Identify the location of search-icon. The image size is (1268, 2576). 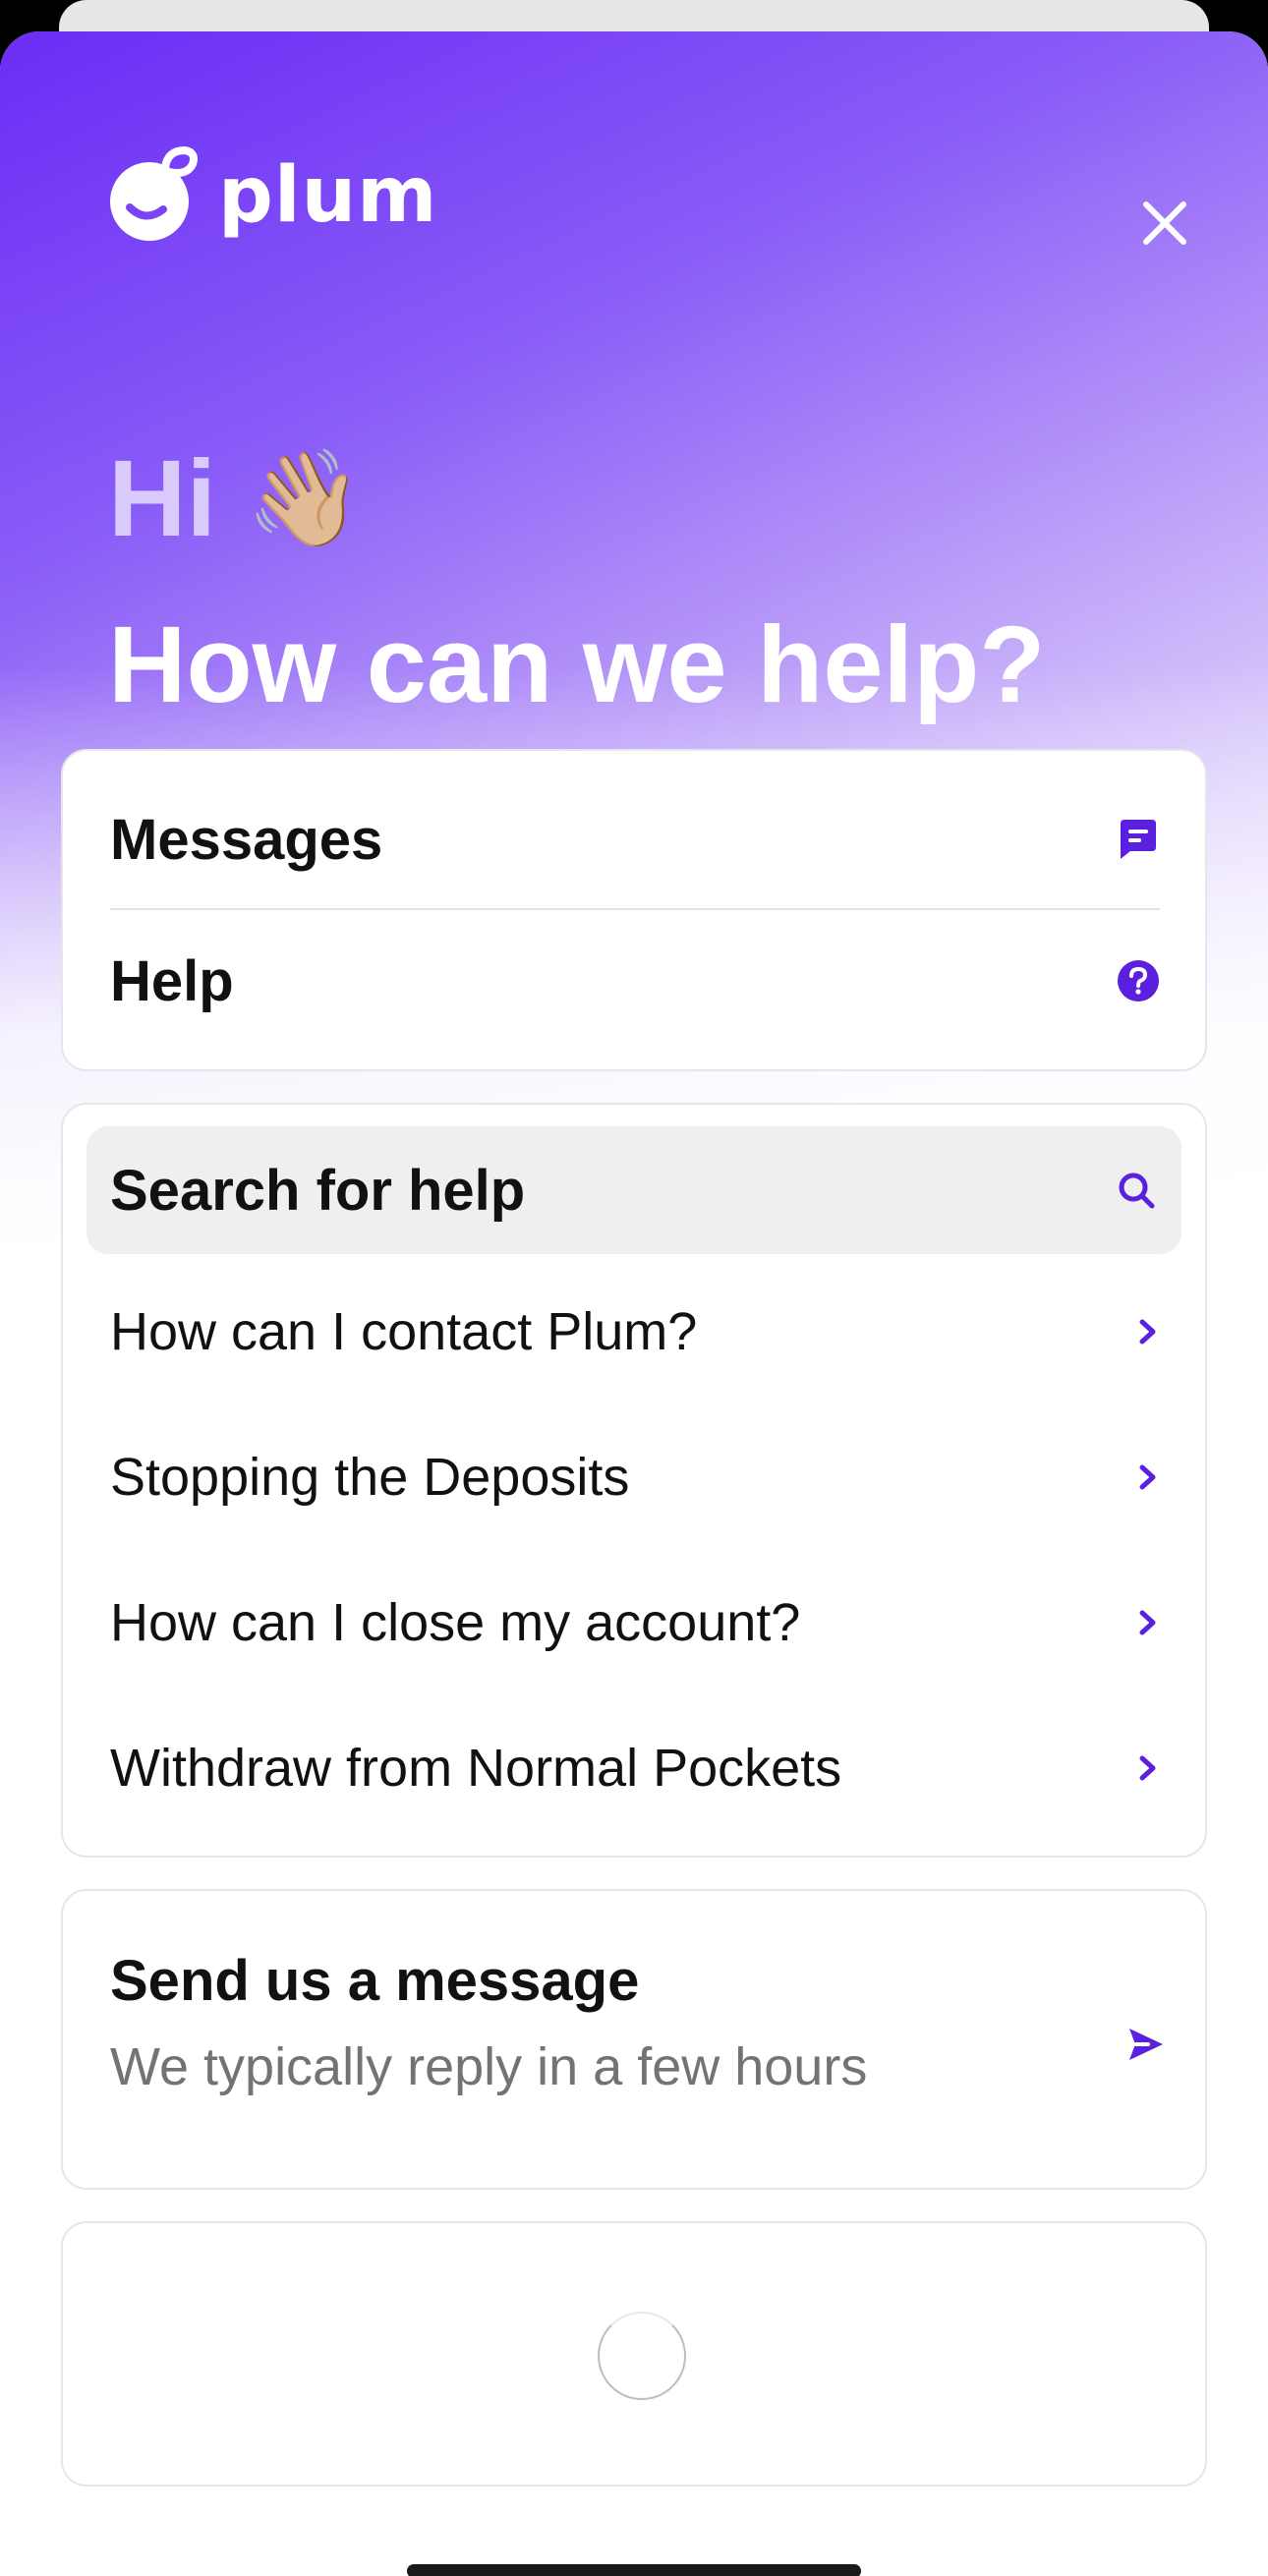
(1136, 1190).